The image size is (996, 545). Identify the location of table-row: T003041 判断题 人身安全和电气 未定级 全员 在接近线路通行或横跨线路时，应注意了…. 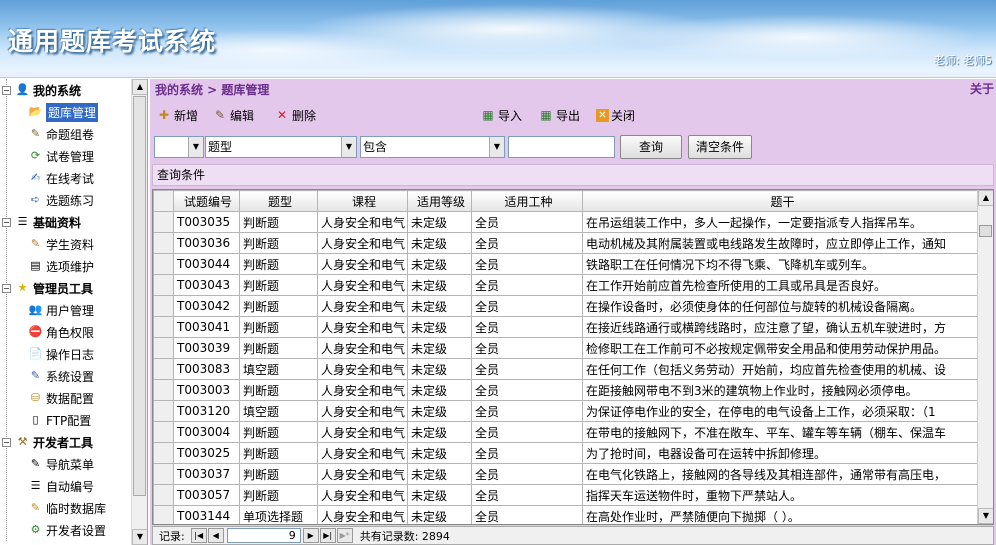
(566, 327).